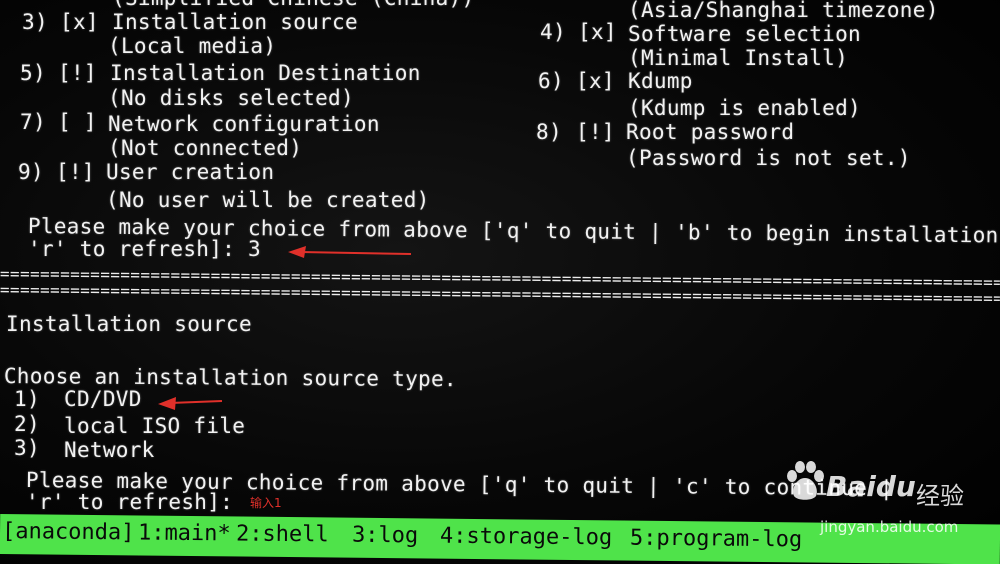 The width and height of the screenshot is (1000, 564). Describe the element at coordinates (268, 200) in the screenshot. I see `item-9-status: (No user will be created)` at that location.